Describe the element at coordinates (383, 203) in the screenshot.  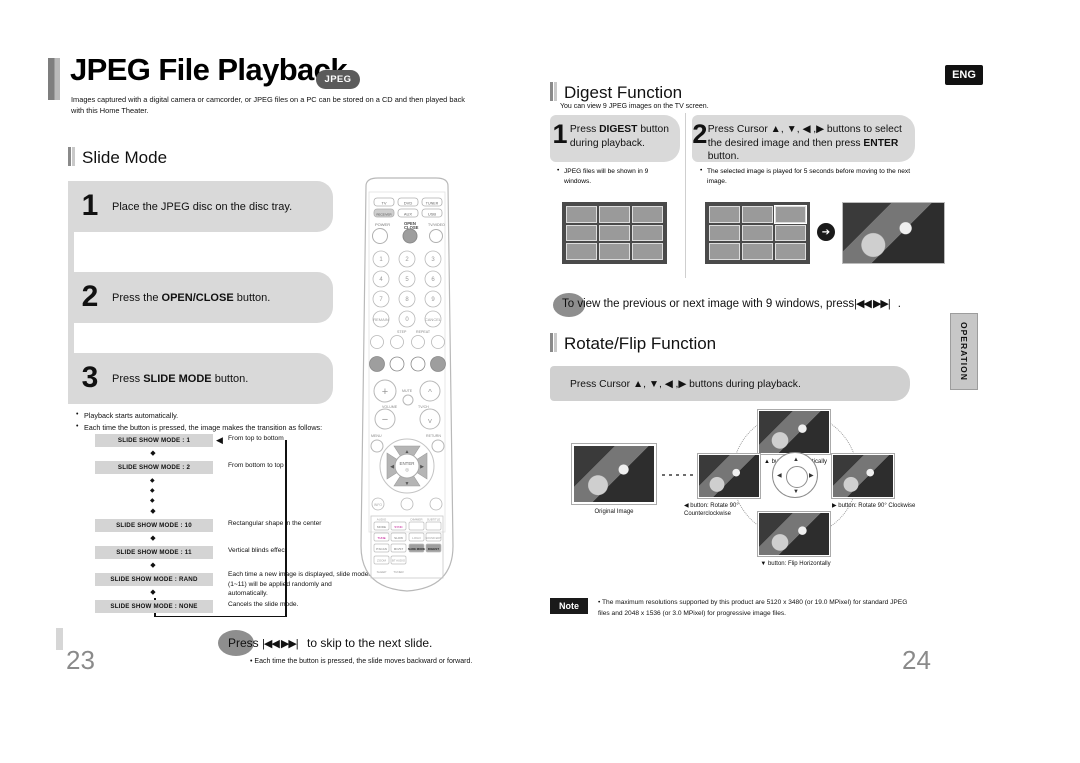
I see `svg-text: TV` at that location.